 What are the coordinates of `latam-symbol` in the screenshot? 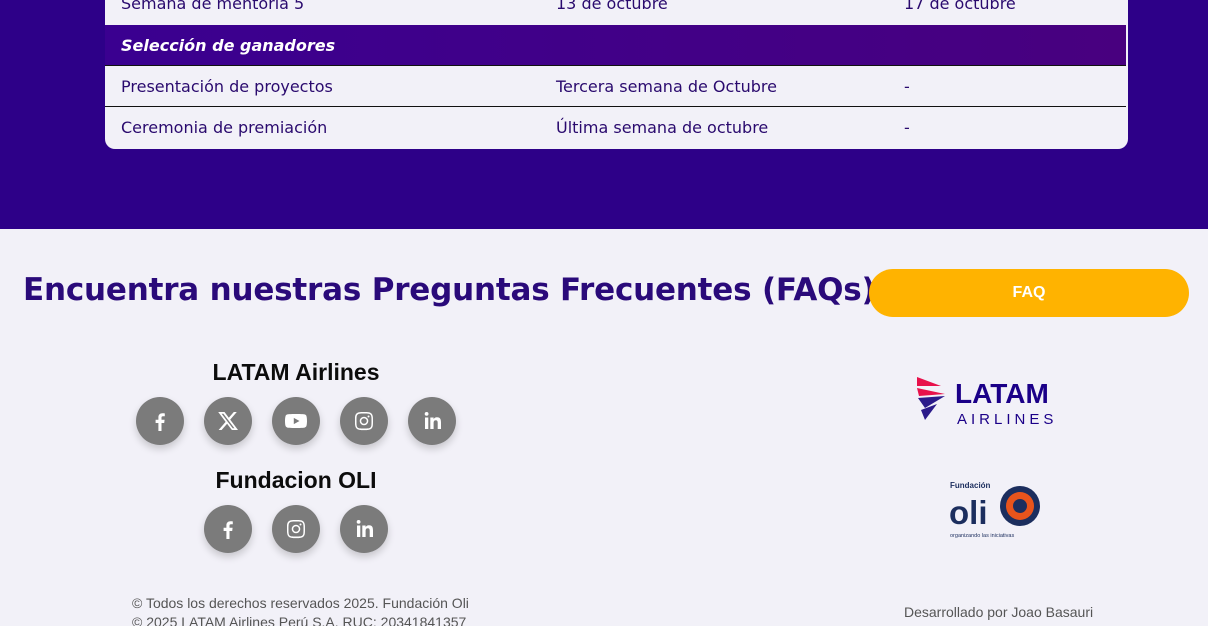 It's located at (931, 398).